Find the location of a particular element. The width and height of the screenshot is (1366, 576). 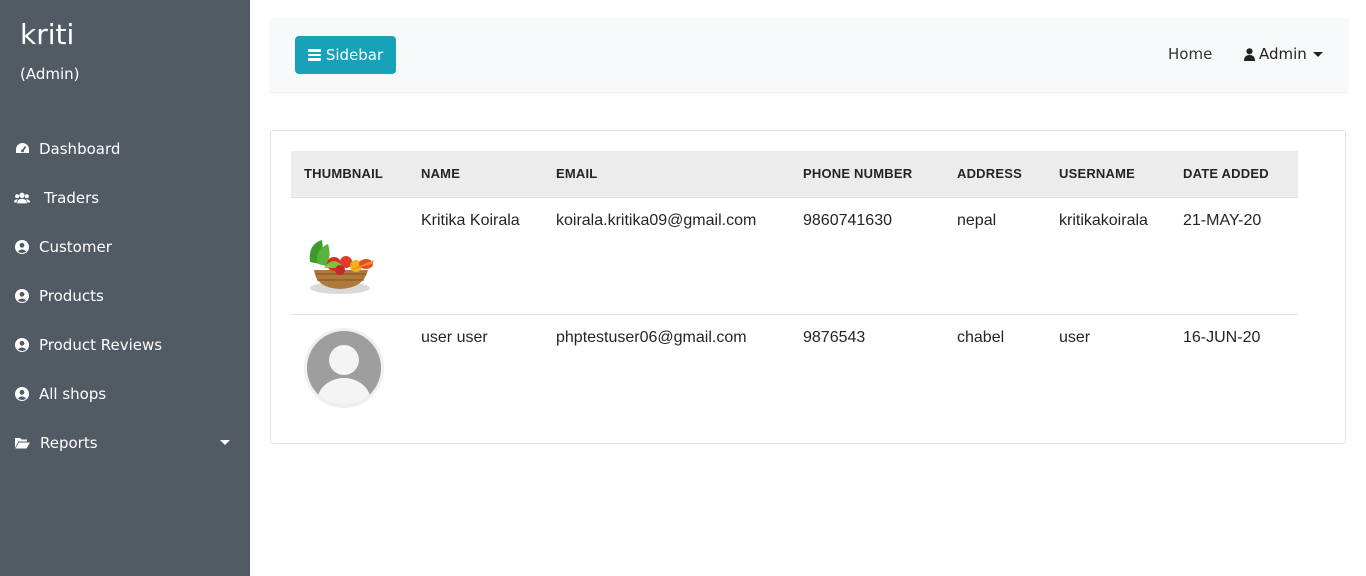

sidebar-item-label: Products is located at coordinates (71, 295).